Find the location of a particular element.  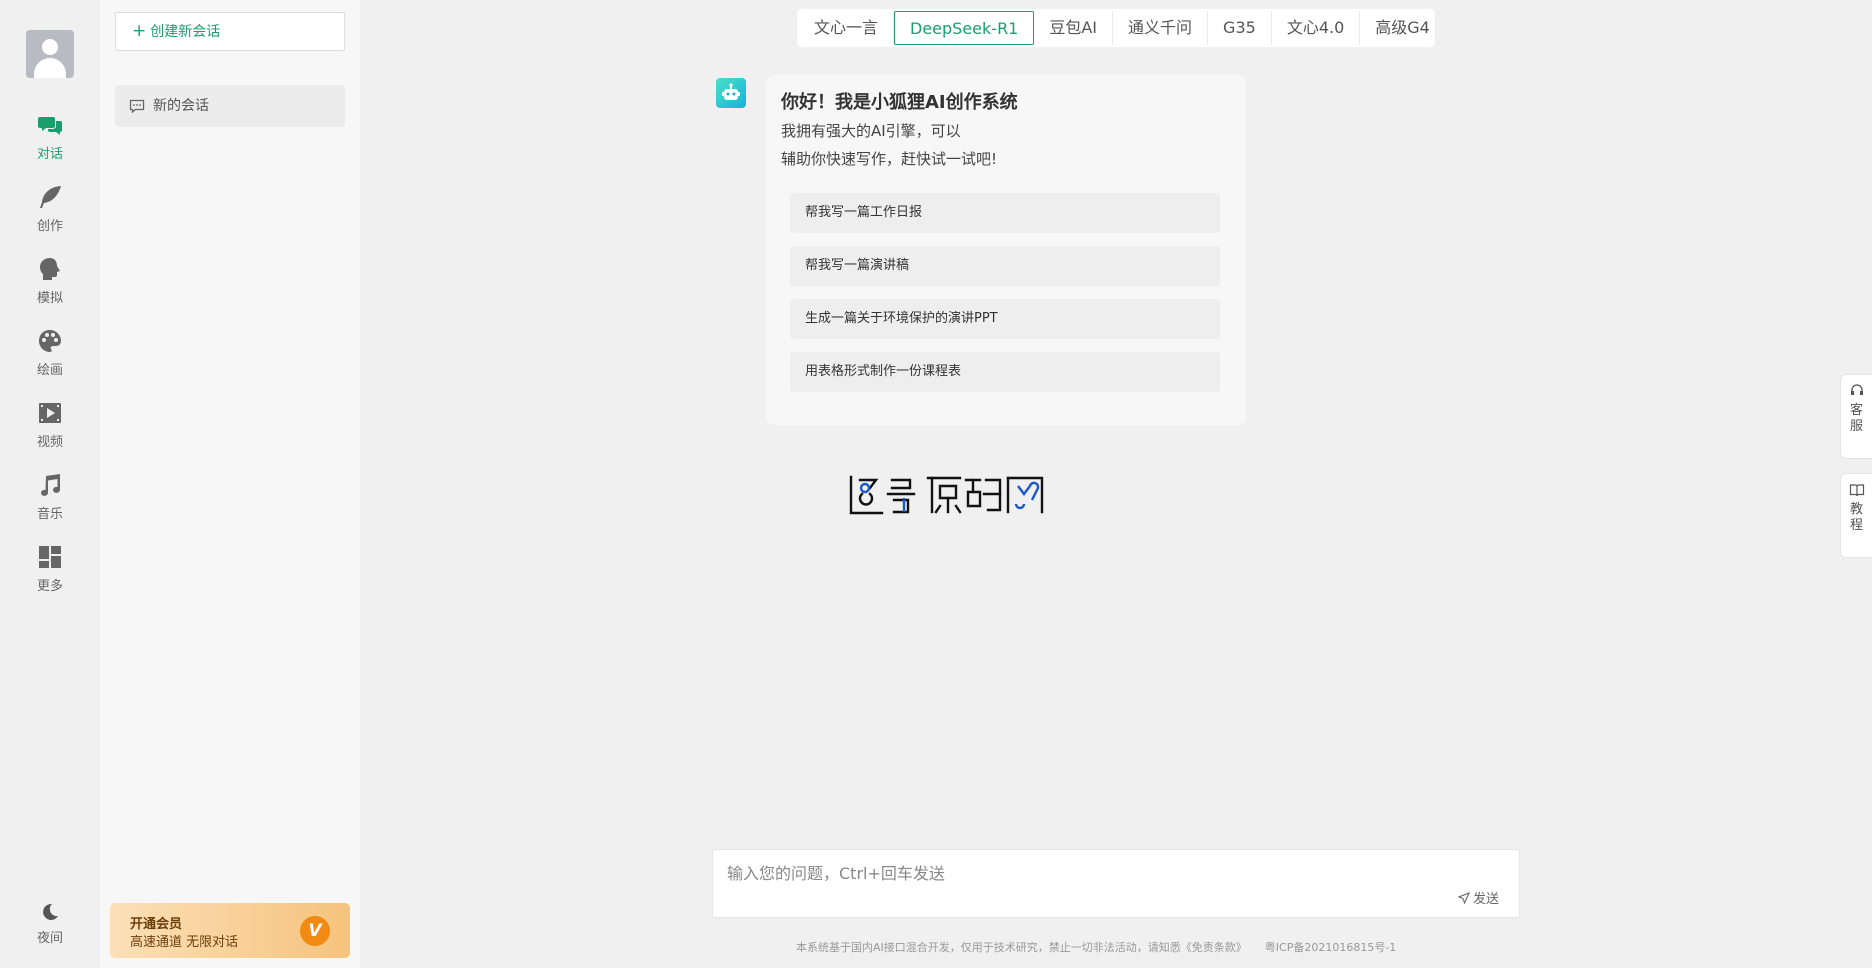

music-icon is located at coordinates (50, 485).